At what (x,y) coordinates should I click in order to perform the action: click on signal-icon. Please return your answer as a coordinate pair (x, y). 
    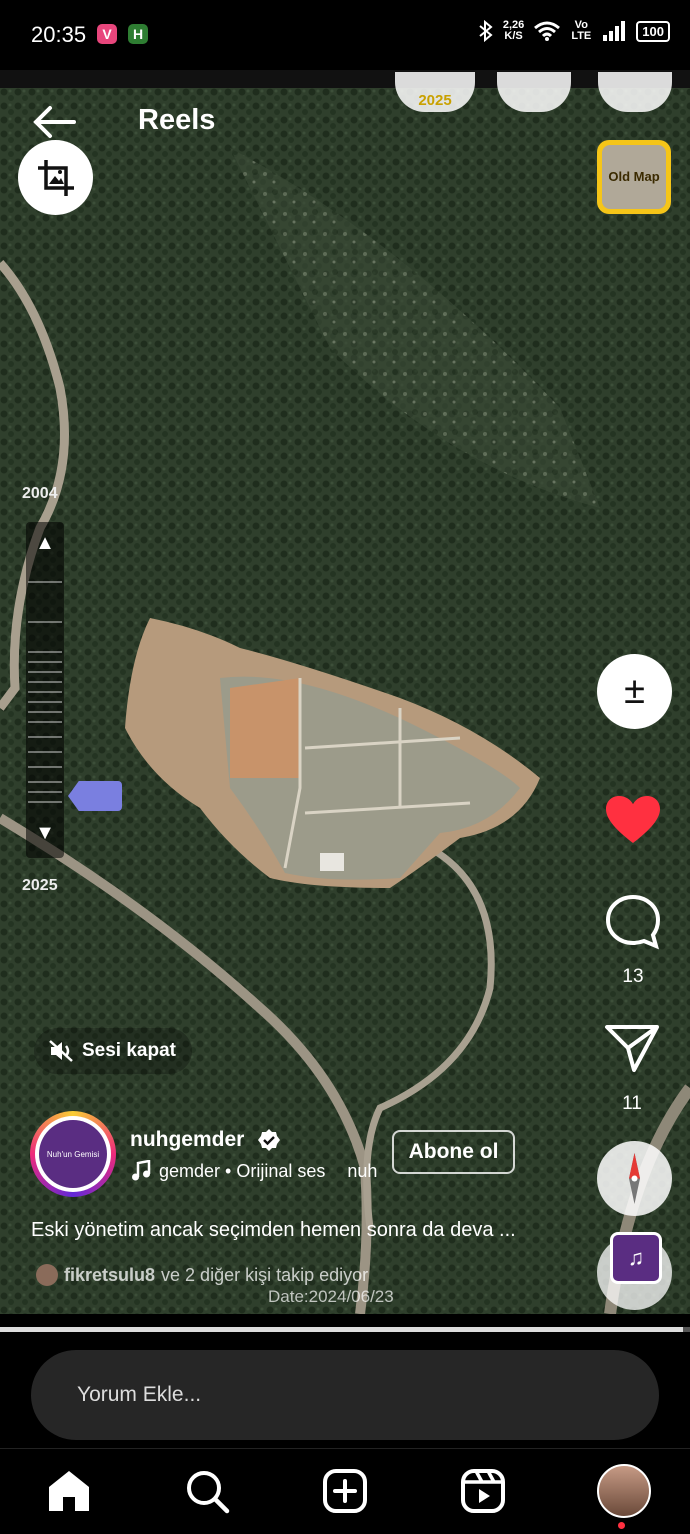
    Looking at the image, I should click on (614, 31).